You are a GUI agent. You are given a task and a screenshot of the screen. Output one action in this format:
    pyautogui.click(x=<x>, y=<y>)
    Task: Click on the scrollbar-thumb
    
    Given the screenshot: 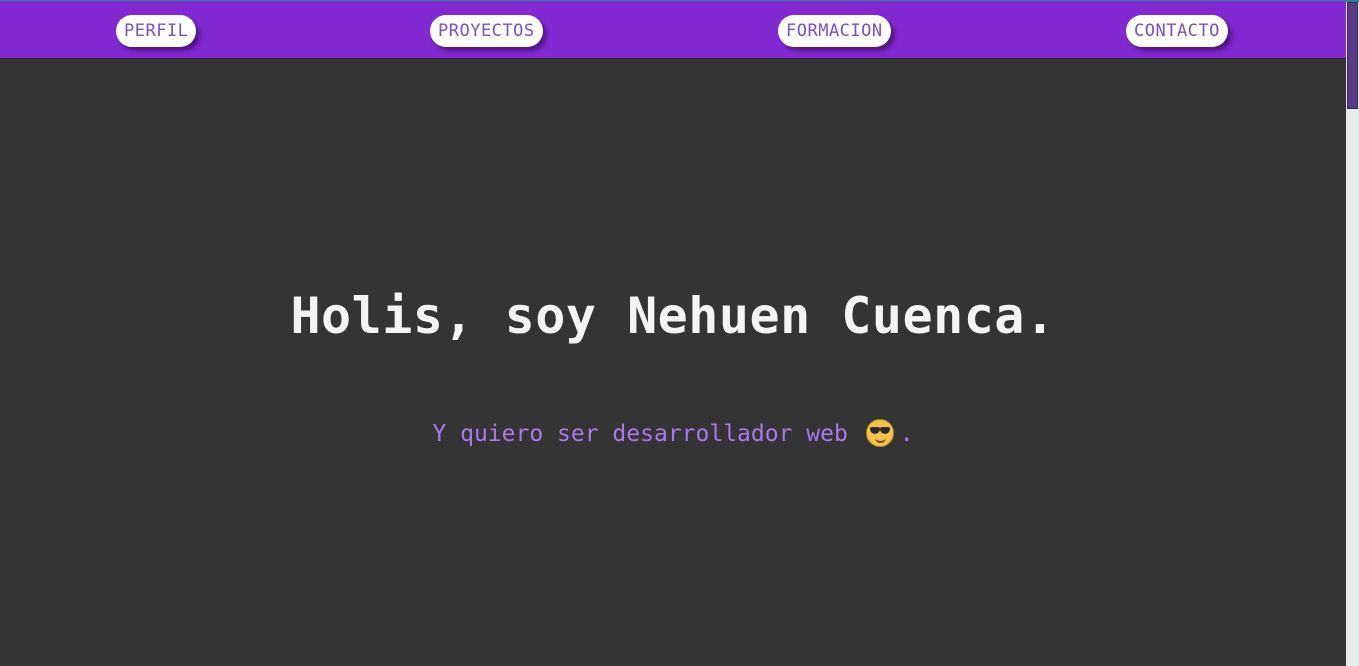 What is the action you would take?
    pyautogui.click(x=1352, y=55)
    